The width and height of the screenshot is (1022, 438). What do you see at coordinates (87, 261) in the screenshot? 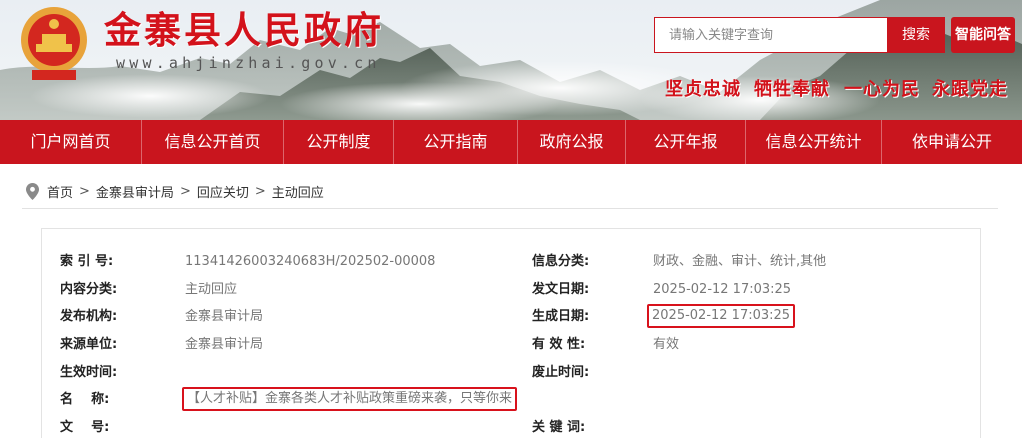
I see `index-number-label: 索 引 号:` at bounding box center [87, 261].